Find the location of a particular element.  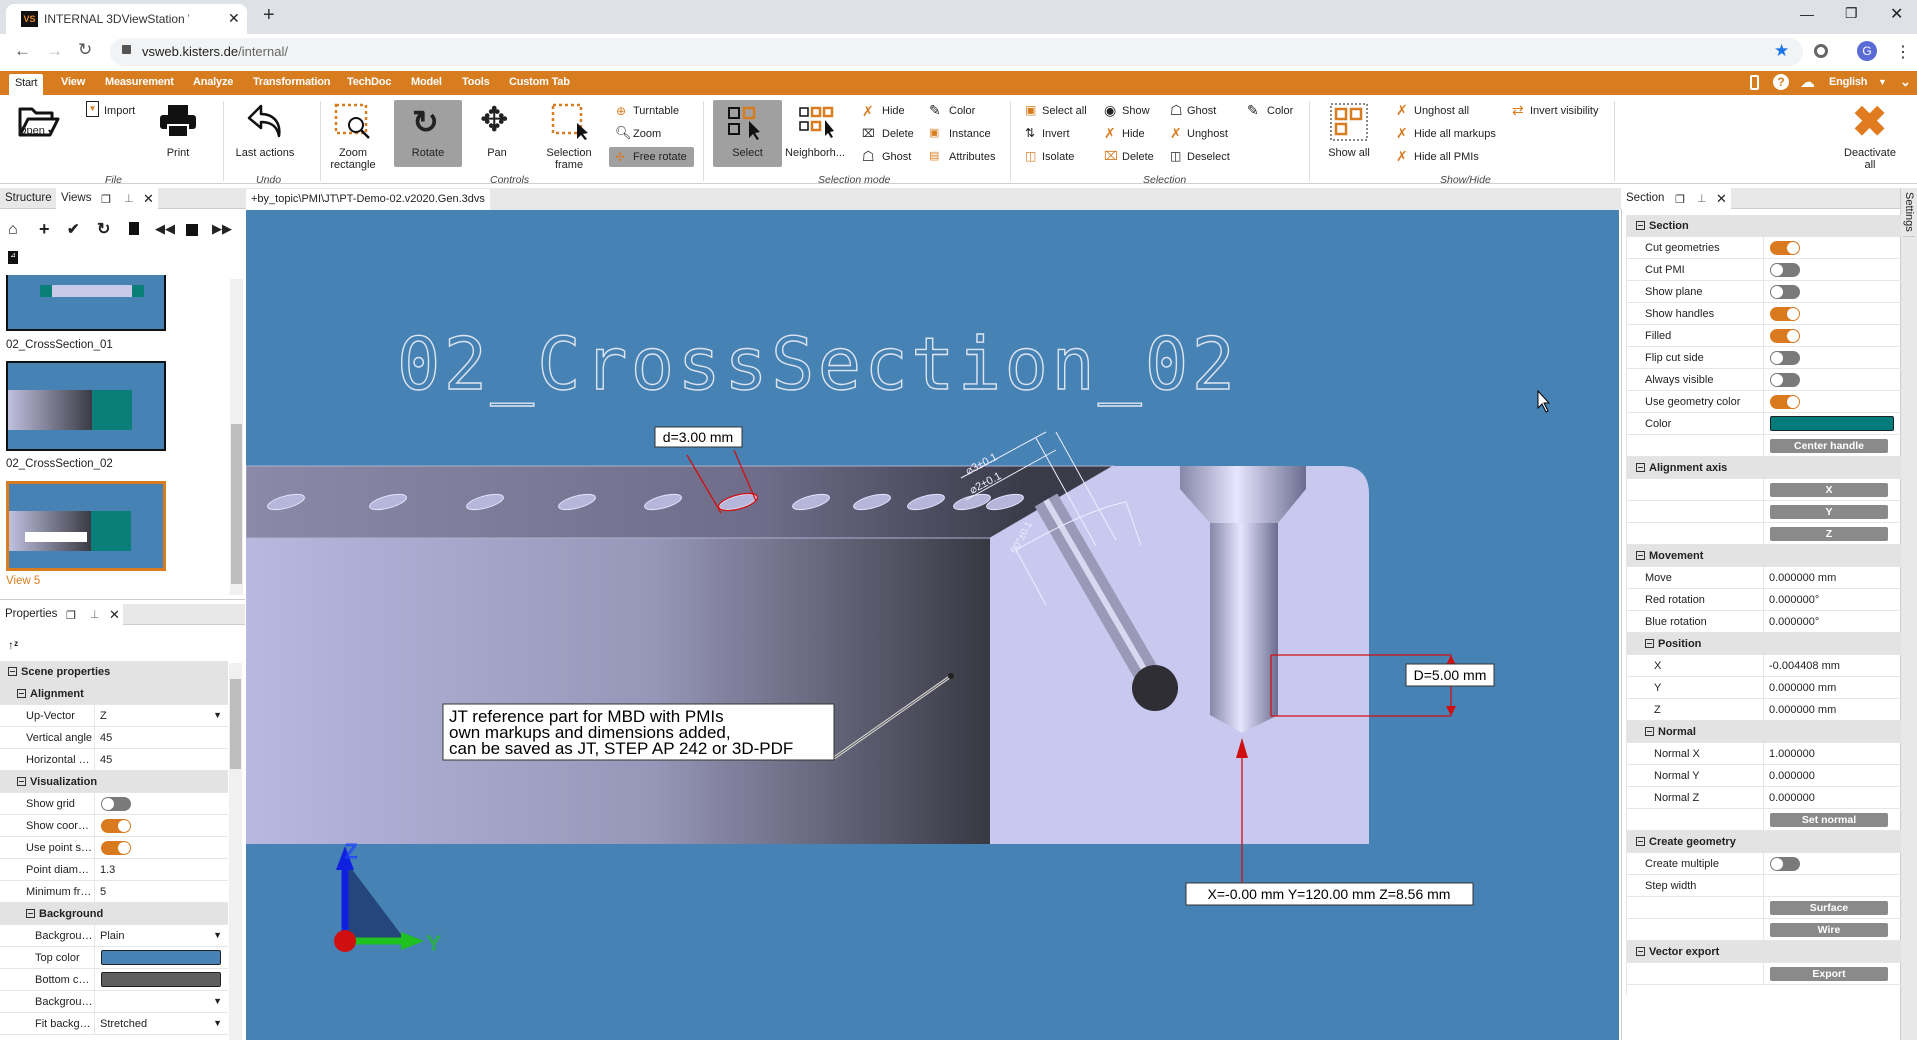

group-scene-properties: Scene properties is located at coordinates (114, 672).